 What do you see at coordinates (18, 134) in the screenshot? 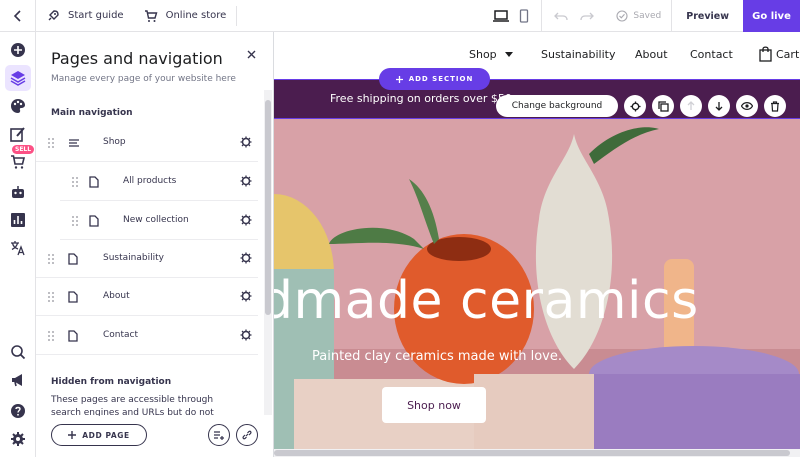
I see `blog-button` at bounding box center [18, 134].